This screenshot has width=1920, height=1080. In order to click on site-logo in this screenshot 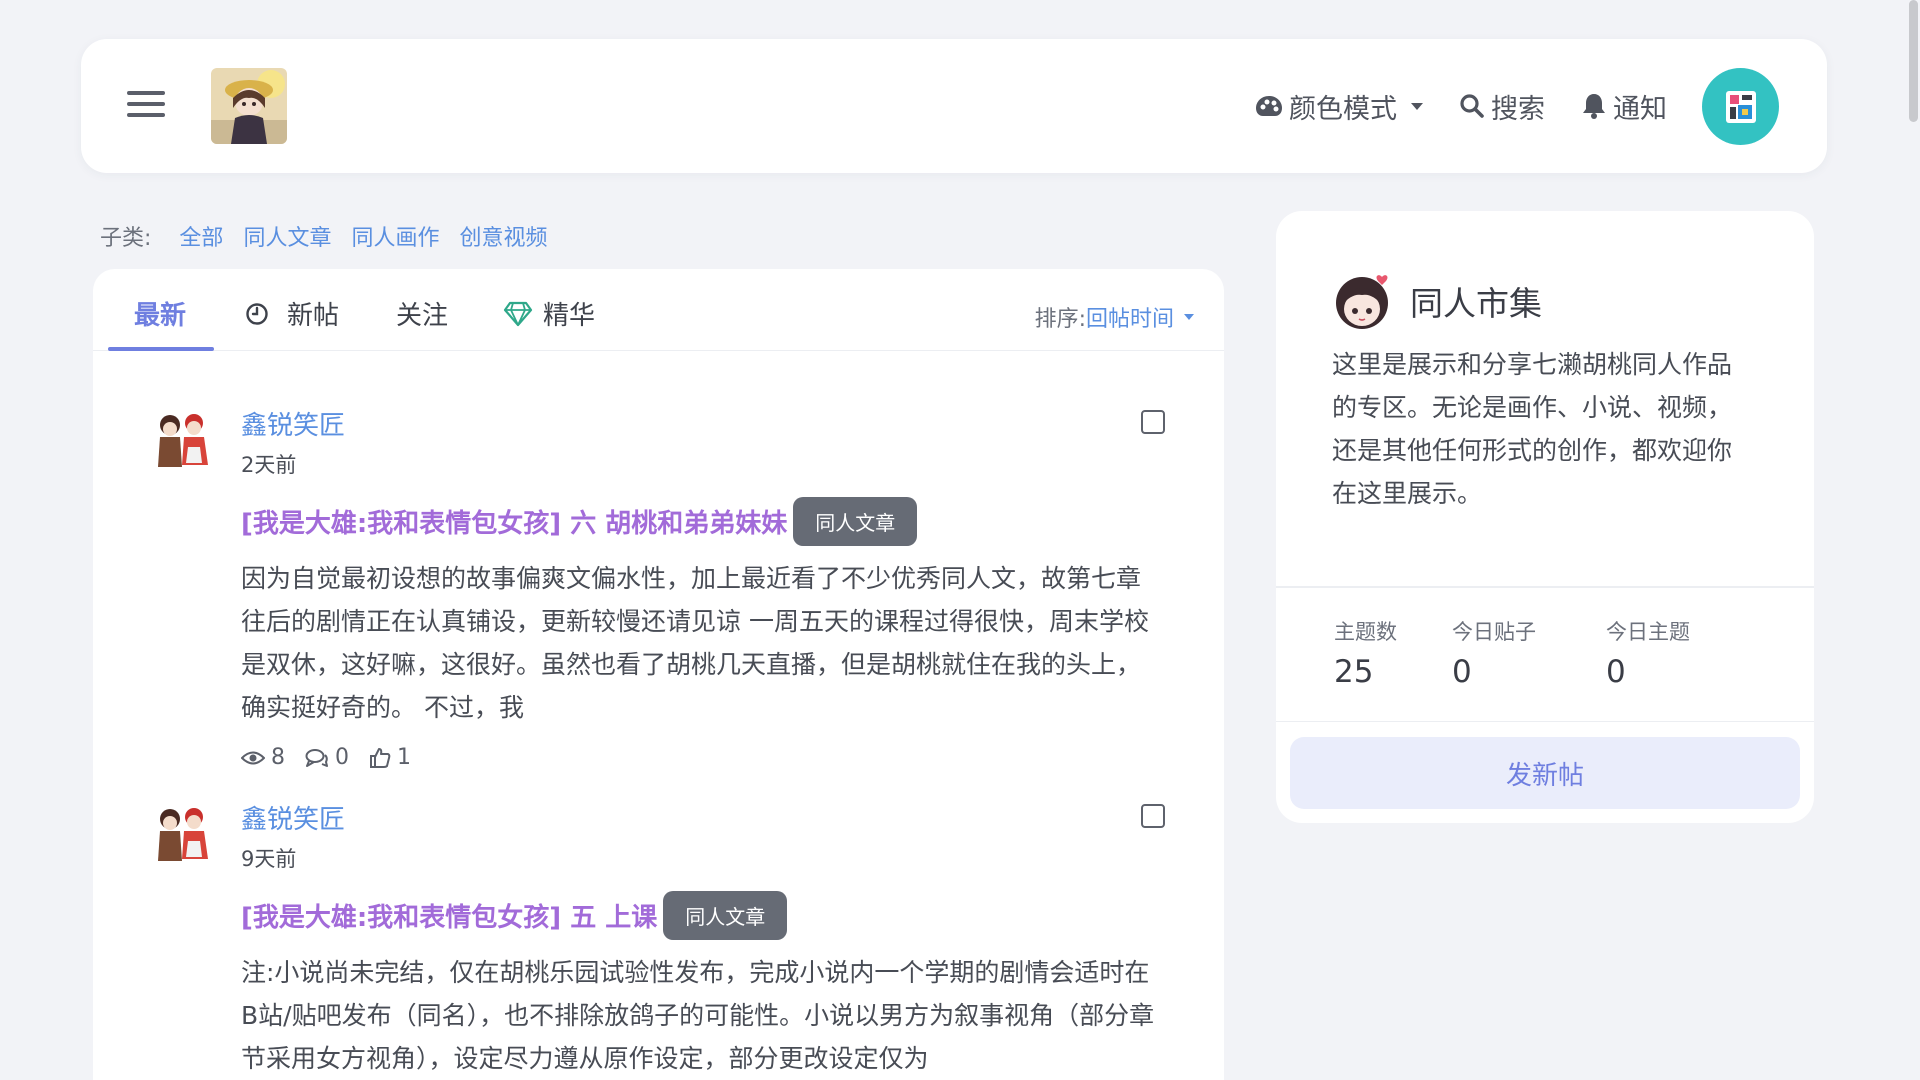, I will do `click(249, 106)`.